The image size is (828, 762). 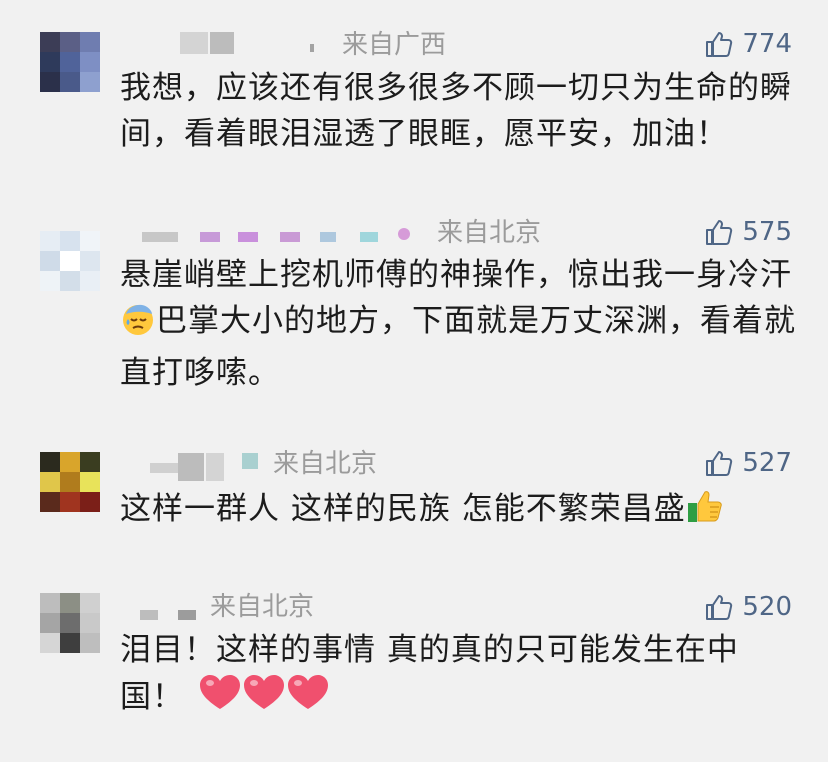 I want to click on hearts-icon, so click(x=264, y=699).